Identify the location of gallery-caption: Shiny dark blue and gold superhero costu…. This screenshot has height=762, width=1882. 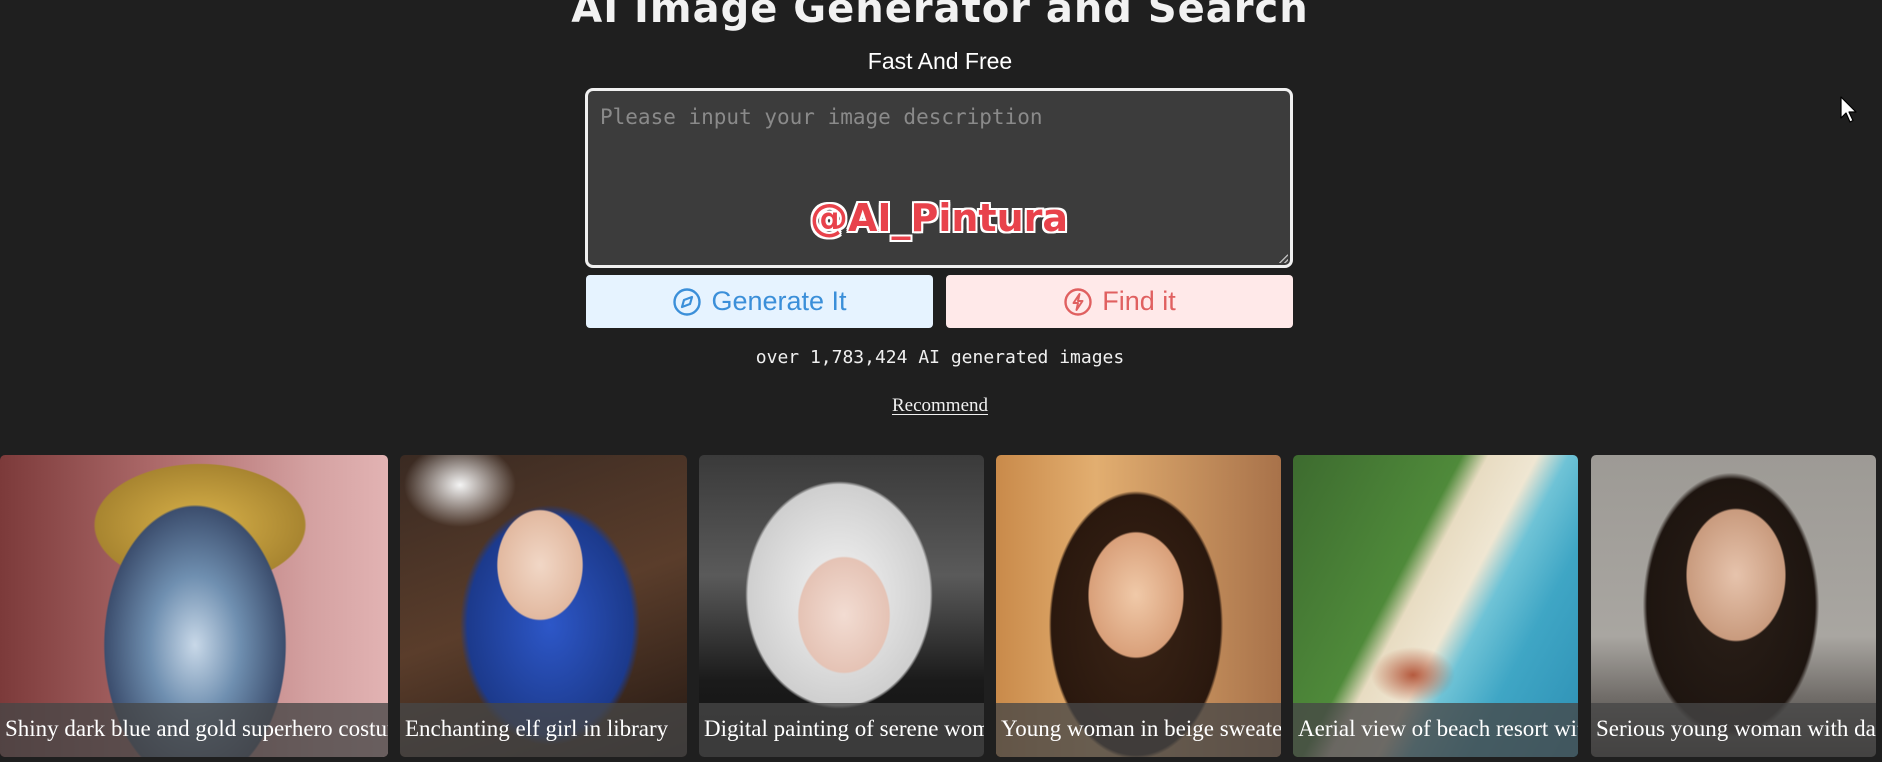
(194, 730).